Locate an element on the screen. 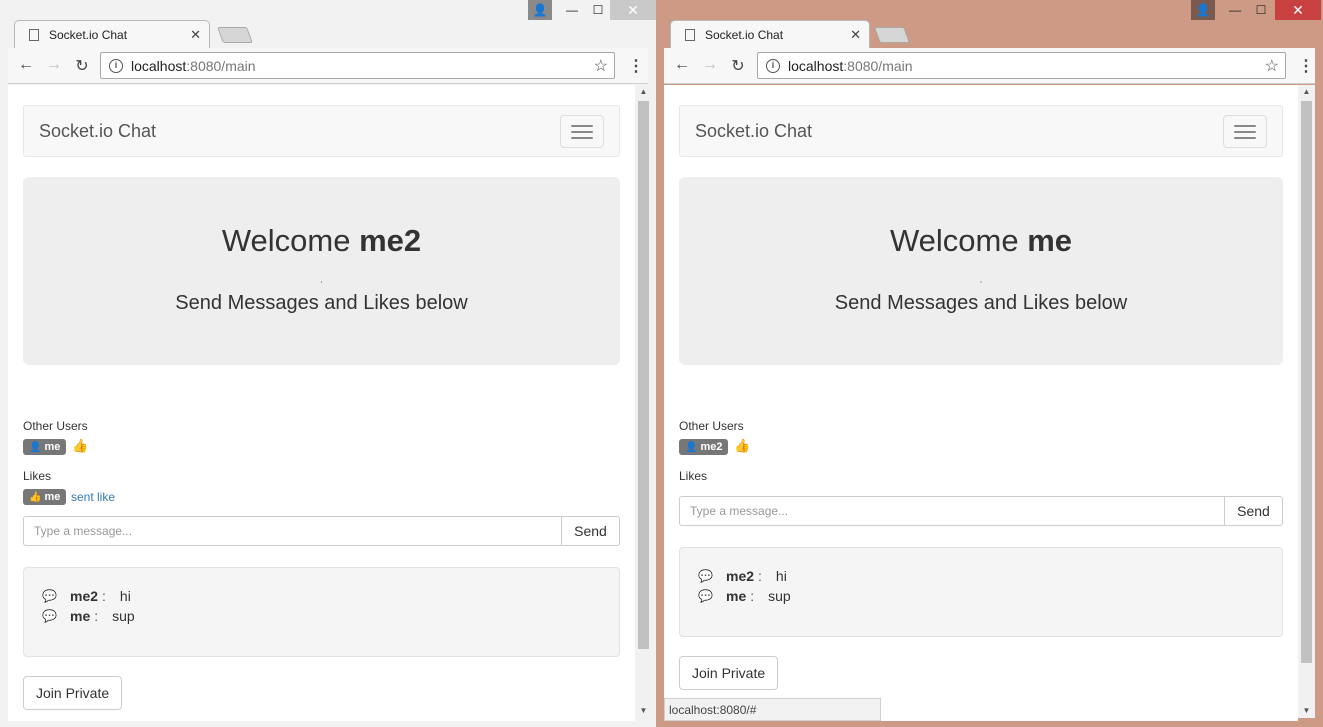 This screenshot has height=727, width=1323. sent-like-link: sent like is located at coordinates (93, 497).